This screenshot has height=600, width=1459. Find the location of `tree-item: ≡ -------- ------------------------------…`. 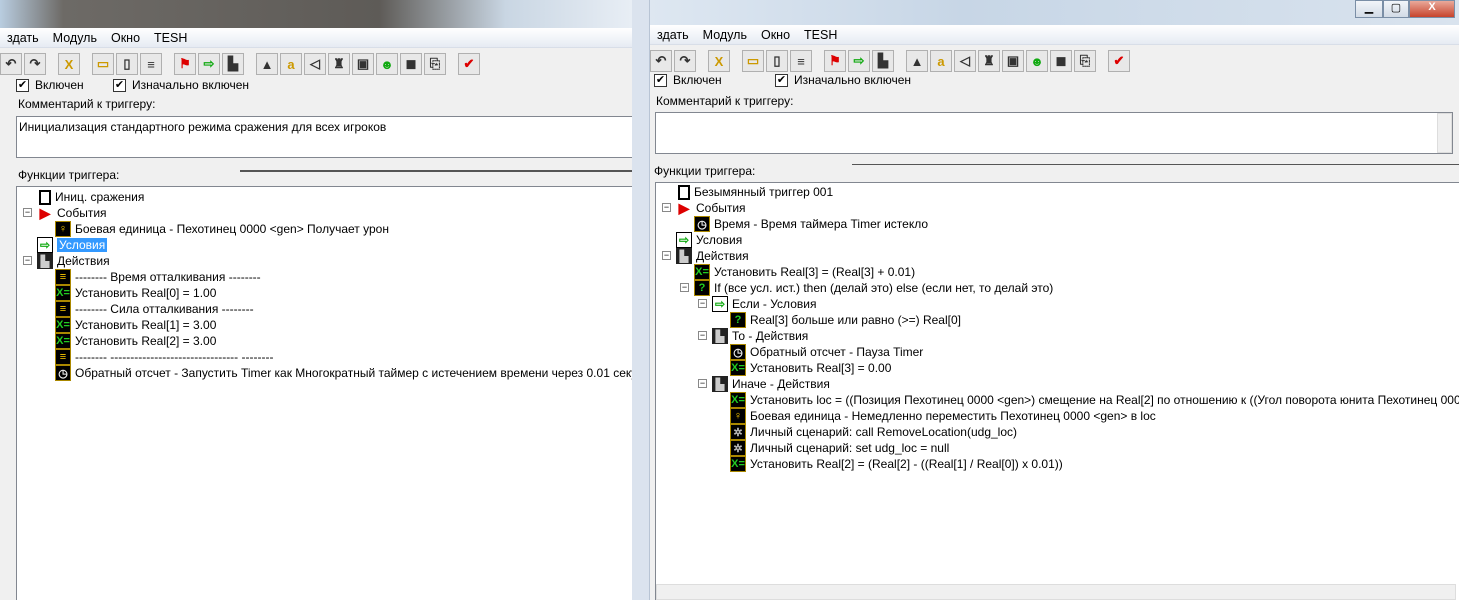

tree-item: ≡ -------- ------------------------------… is located at coordinates (164, 357).